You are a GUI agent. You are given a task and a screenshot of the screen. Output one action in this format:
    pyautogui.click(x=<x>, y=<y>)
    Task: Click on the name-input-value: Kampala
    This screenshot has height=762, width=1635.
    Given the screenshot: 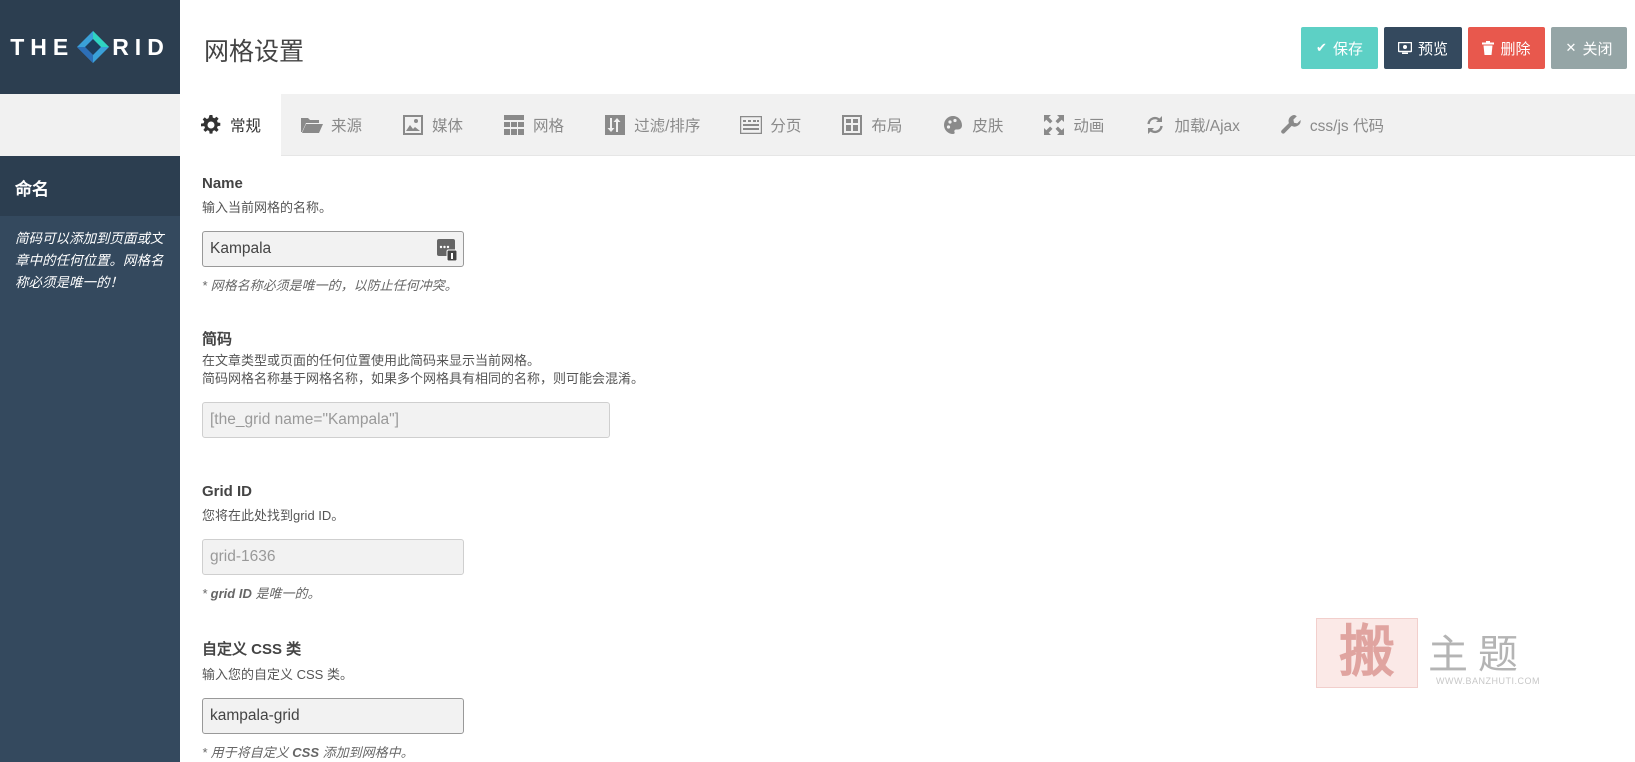 What is the action you would take?
    pyautogui.click(x=241, y=248)
    